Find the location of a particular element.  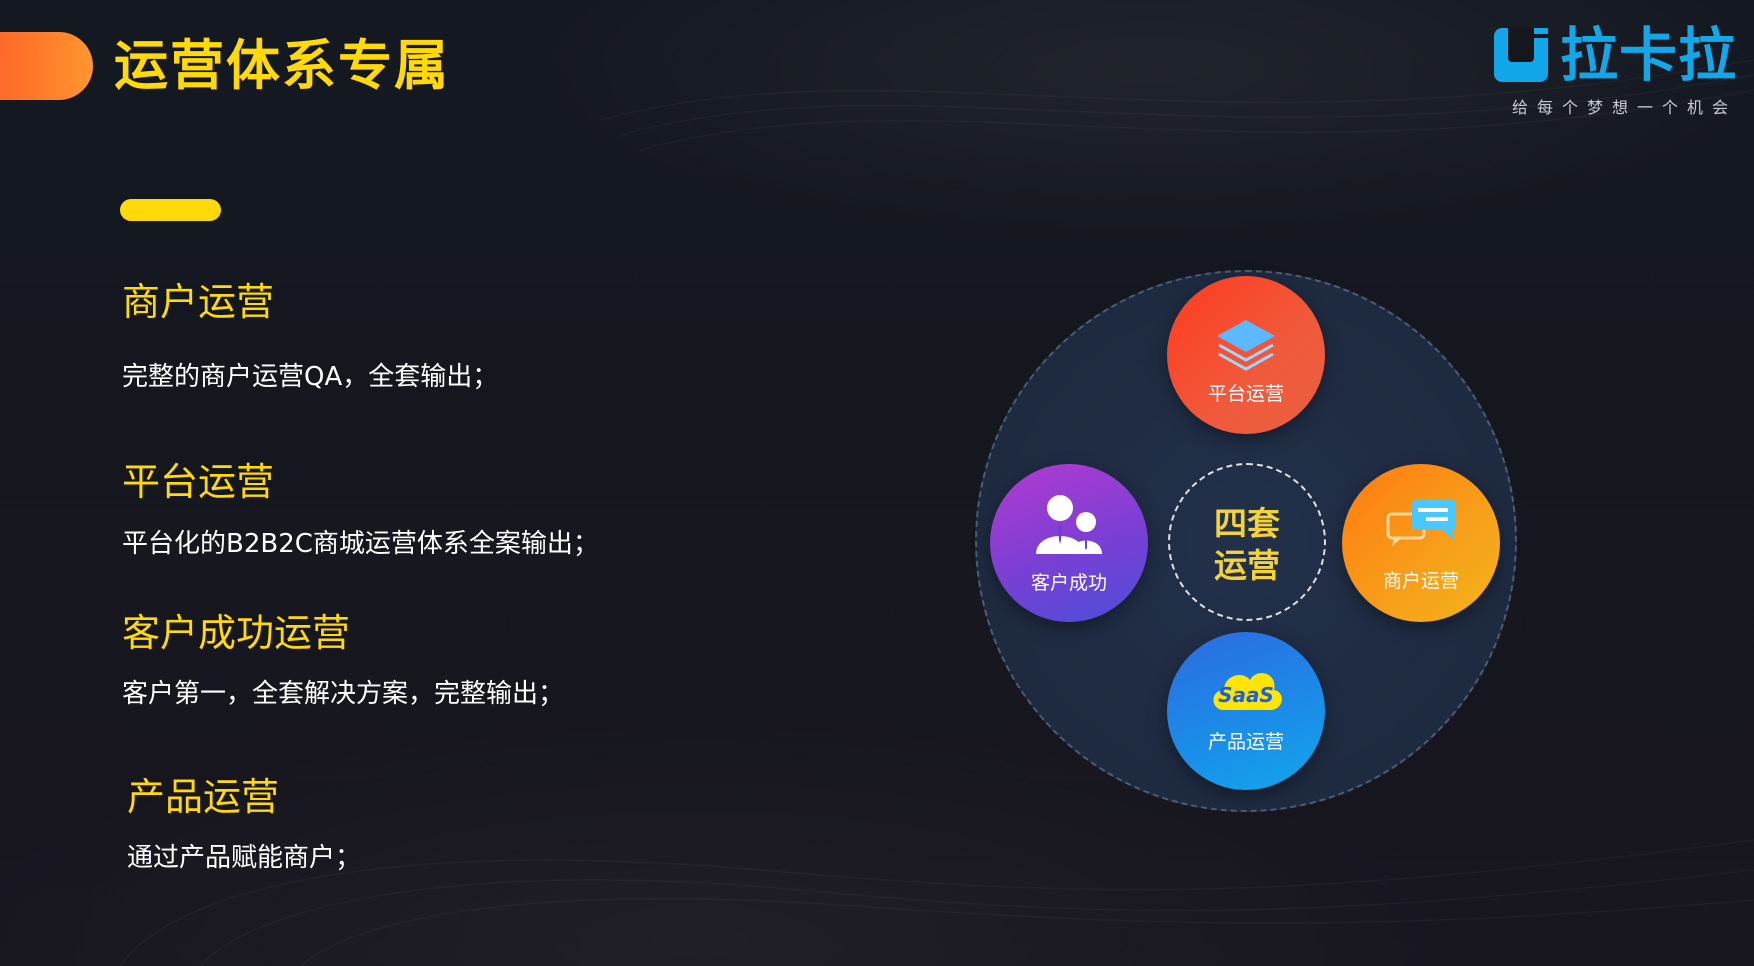

layers-icon is located at coordinates (1246, 345).